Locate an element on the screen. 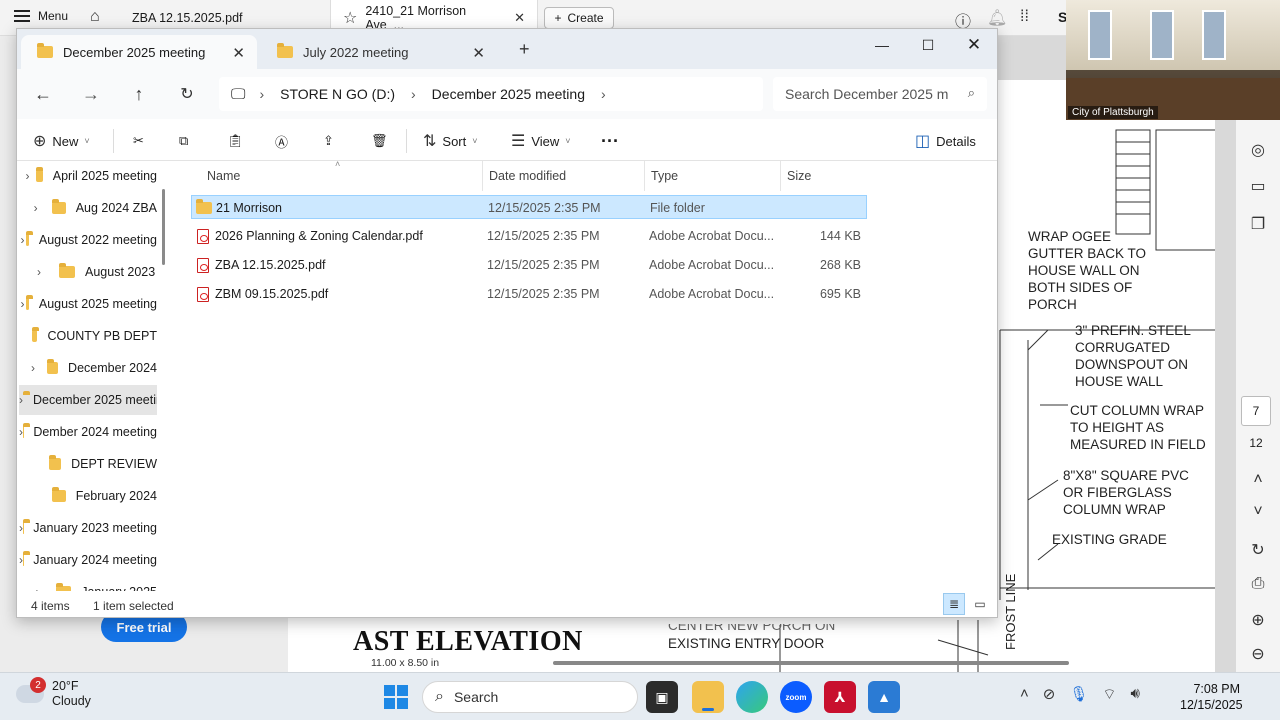  new-tab-icon: + is located at coordinates (524, 49).